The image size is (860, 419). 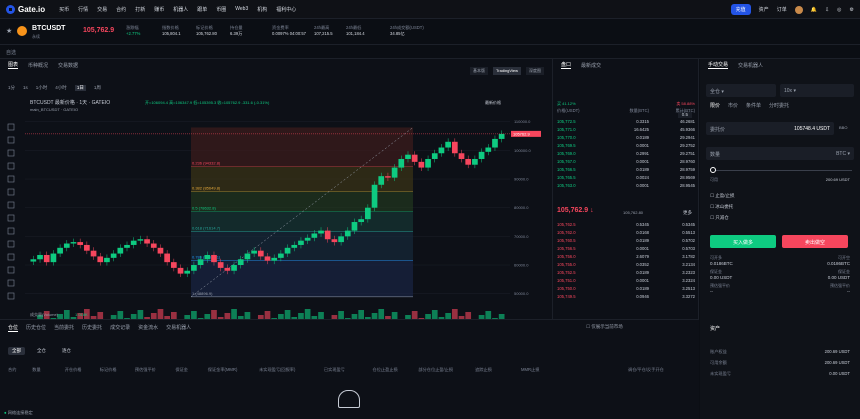 What do you see at coordinates (626, 282) in the screenshot?
I see `orderbook-row: 105,751.0 0.0001 3.2324` at bounding box center [626, 282].